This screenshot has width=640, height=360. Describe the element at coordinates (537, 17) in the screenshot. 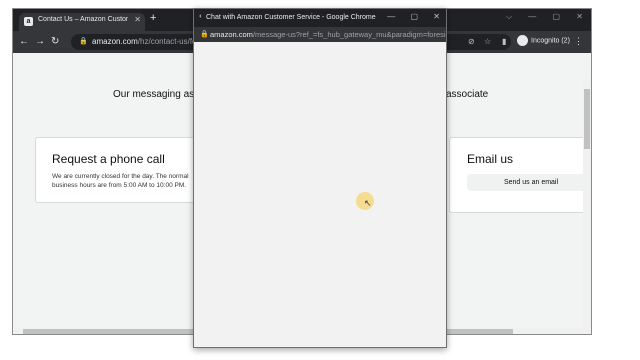

I see `window-controls: ⌵ — ▢ ✕` at that location.